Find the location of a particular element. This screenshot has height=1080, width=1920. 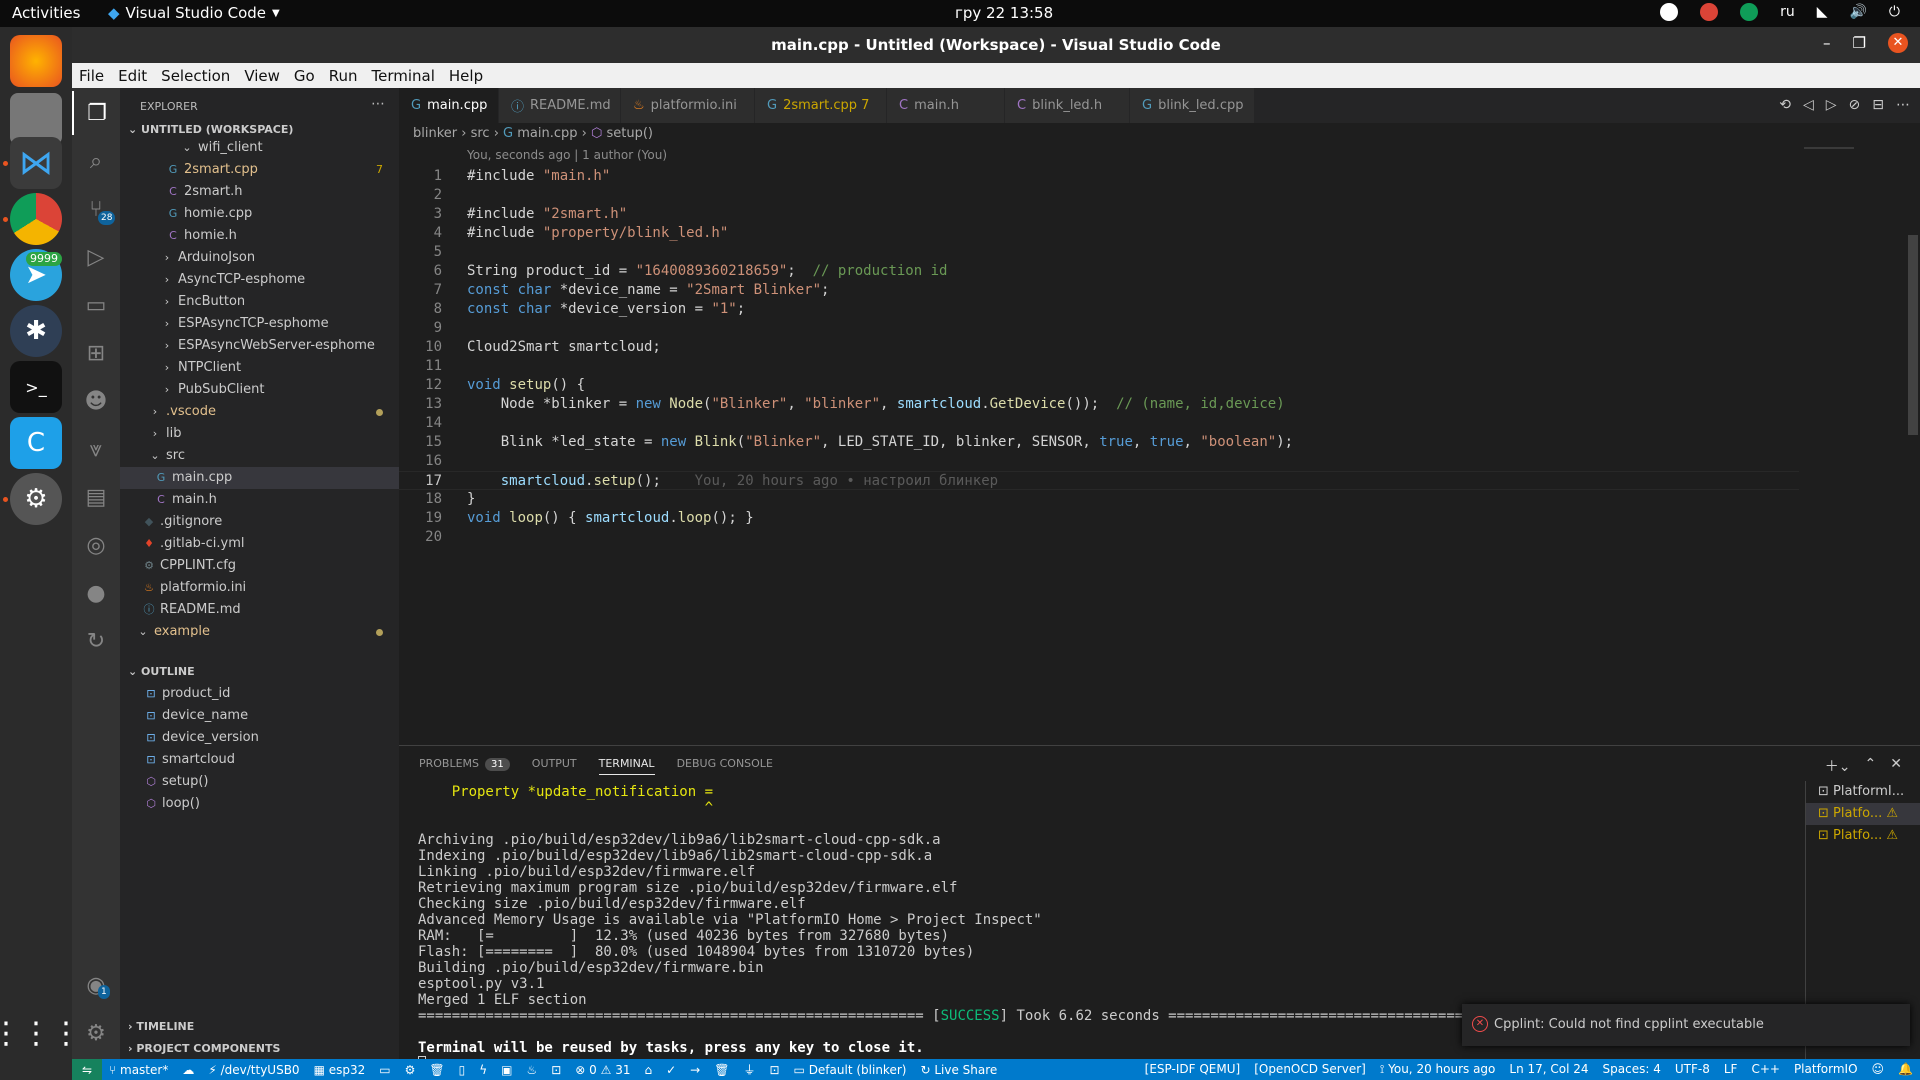

menu-terminal: Terminal is located at coordinates (403, 76).